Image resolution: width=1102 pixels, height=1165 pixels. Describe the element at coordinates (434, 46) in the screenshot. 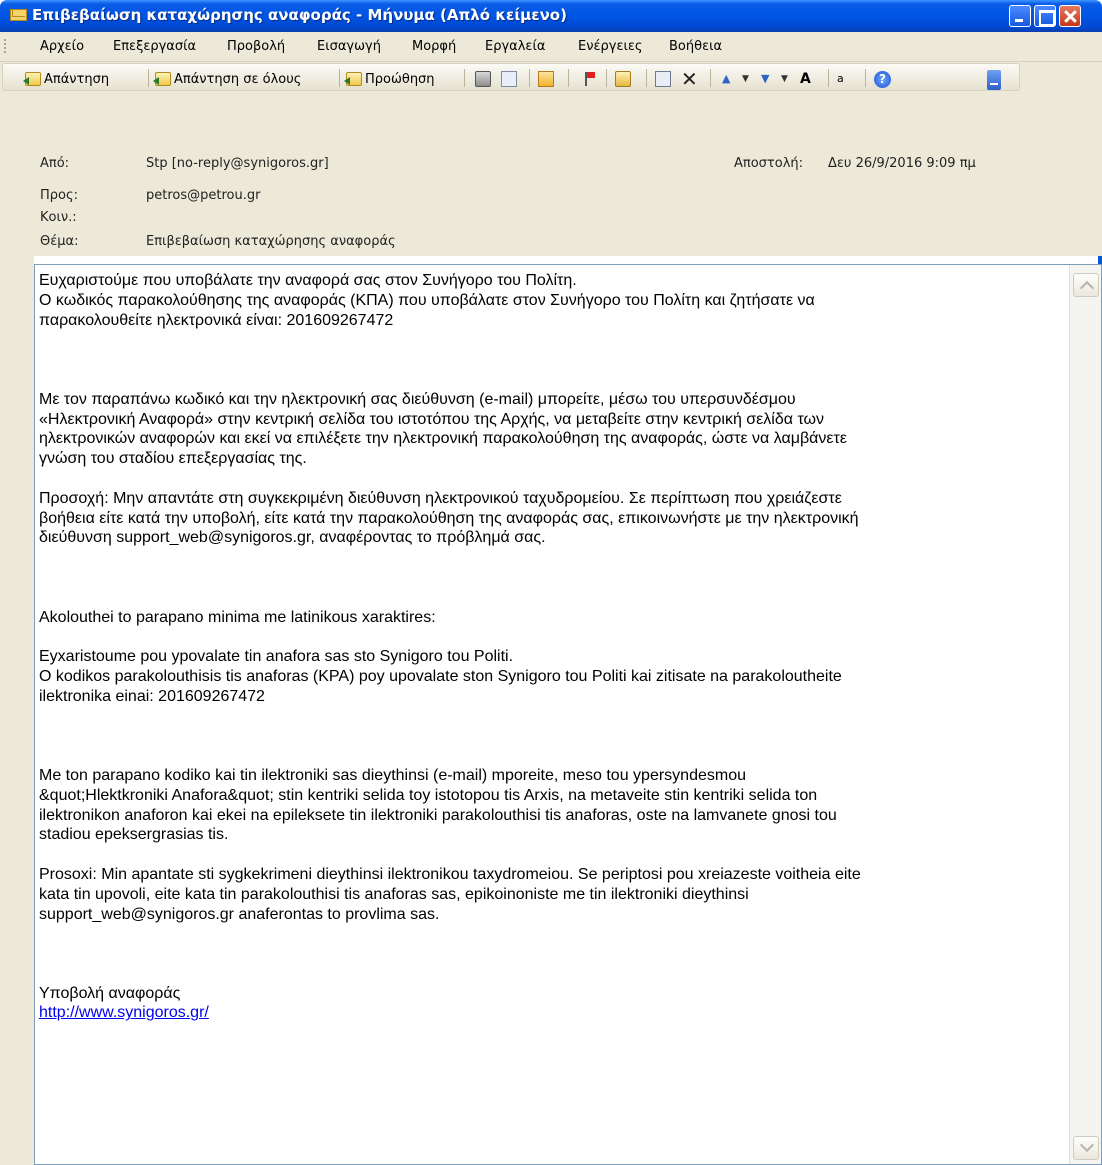

I see `menu-format: Μορφή` at that location.